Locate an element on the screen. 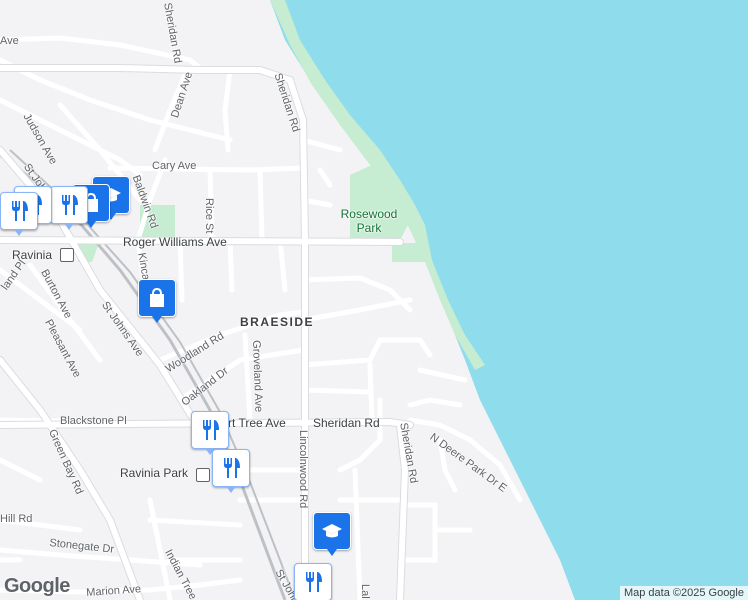 The image size is (748, 600). label-sheridan-rd-mid: Sheridan Rd is located at coordinates (346, 423).